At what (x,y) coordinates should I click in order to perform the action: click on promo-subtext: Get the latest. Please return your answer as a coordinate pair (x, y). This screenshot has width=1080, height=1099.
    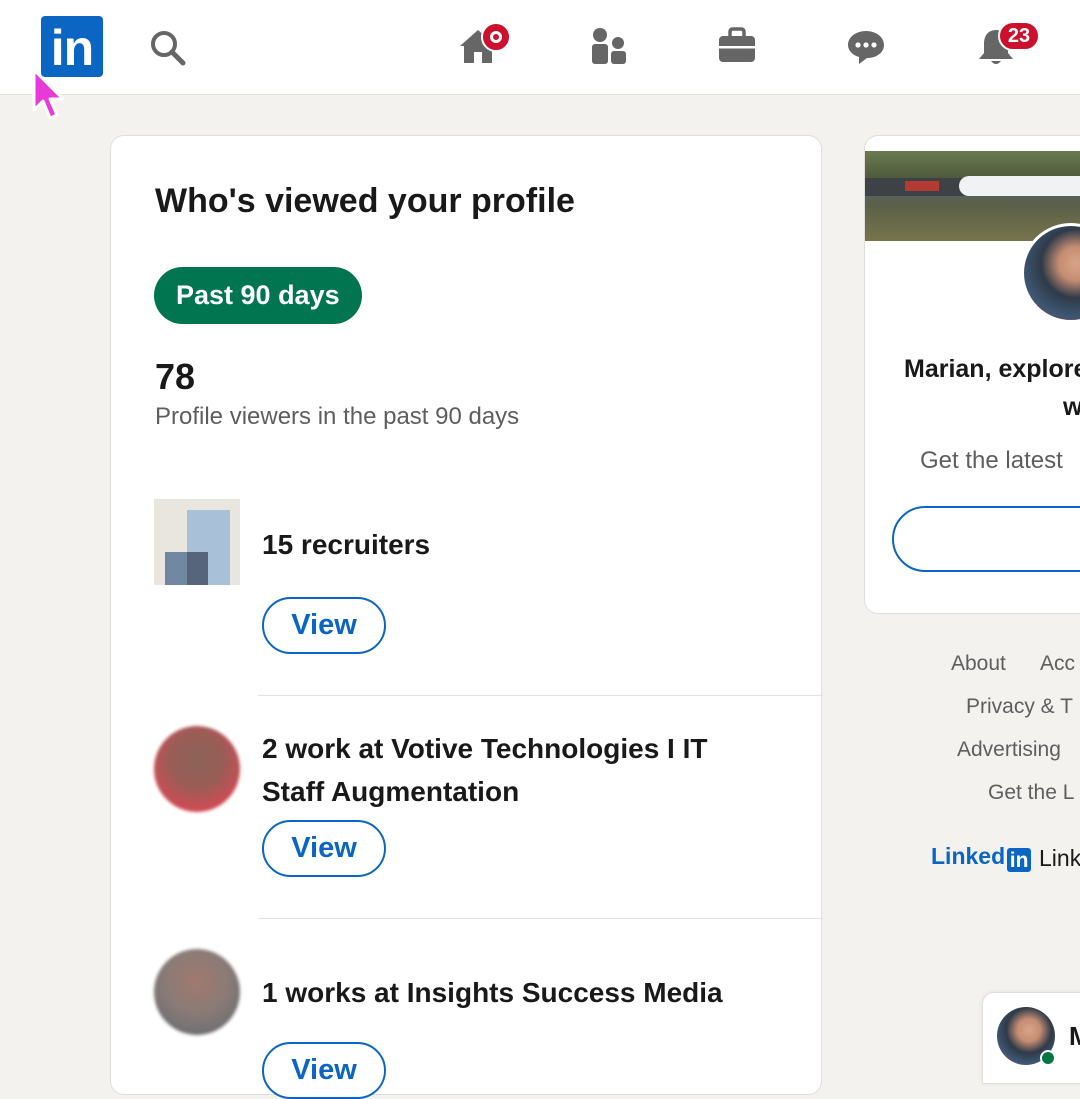
    Looking at the image, I should click on (991, 460).